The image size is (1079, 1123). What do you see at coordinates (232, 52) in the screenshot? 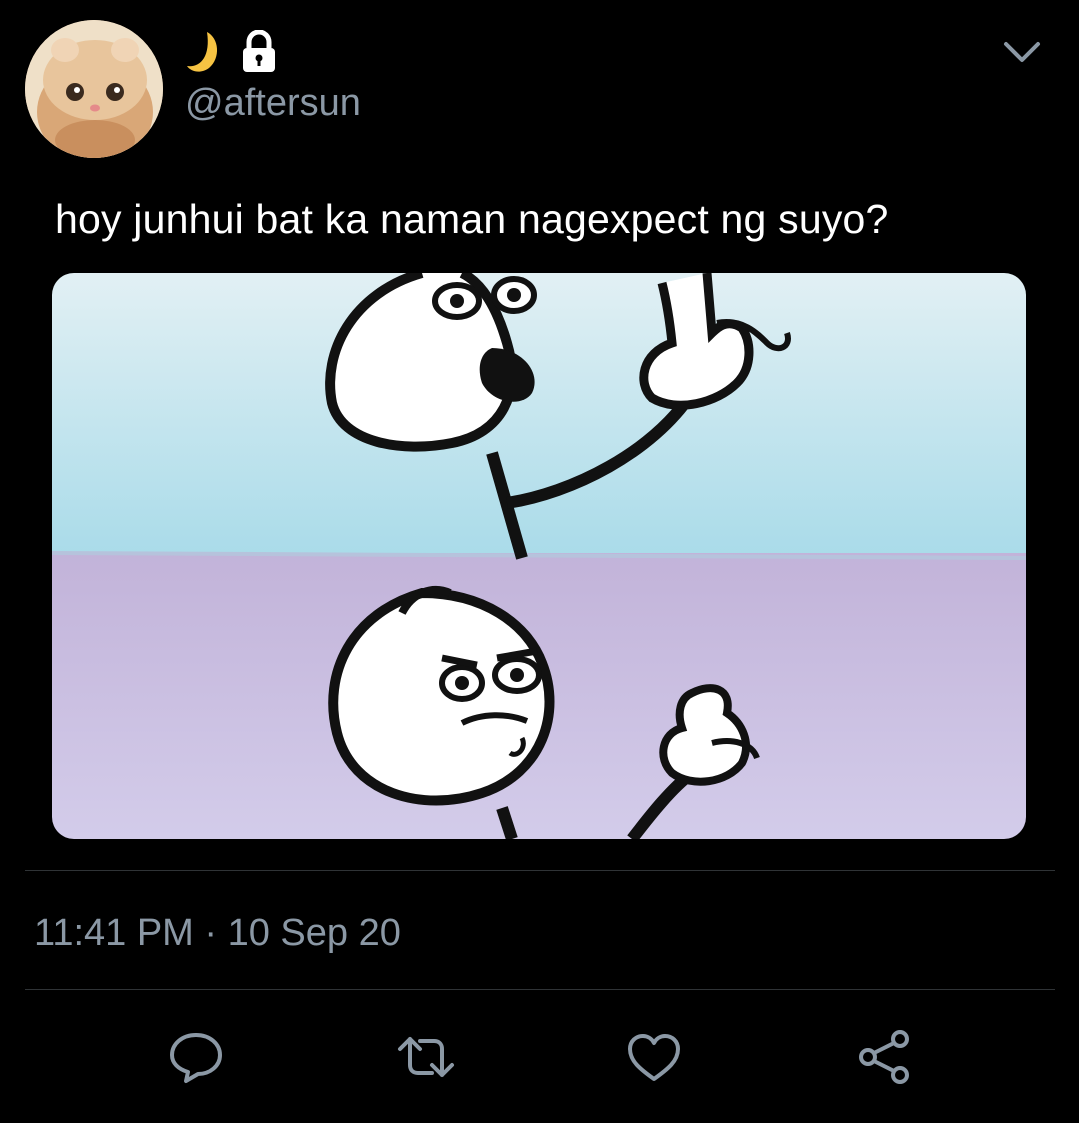
I see `display-name-row` at bounding box center [232, 52].